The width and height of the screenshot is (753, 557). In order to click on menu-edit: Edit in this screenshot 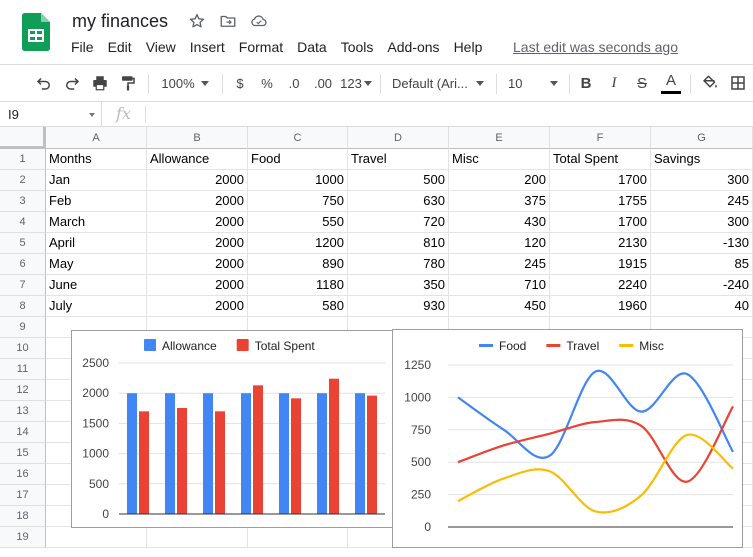, I will do `click(120, 47)`.